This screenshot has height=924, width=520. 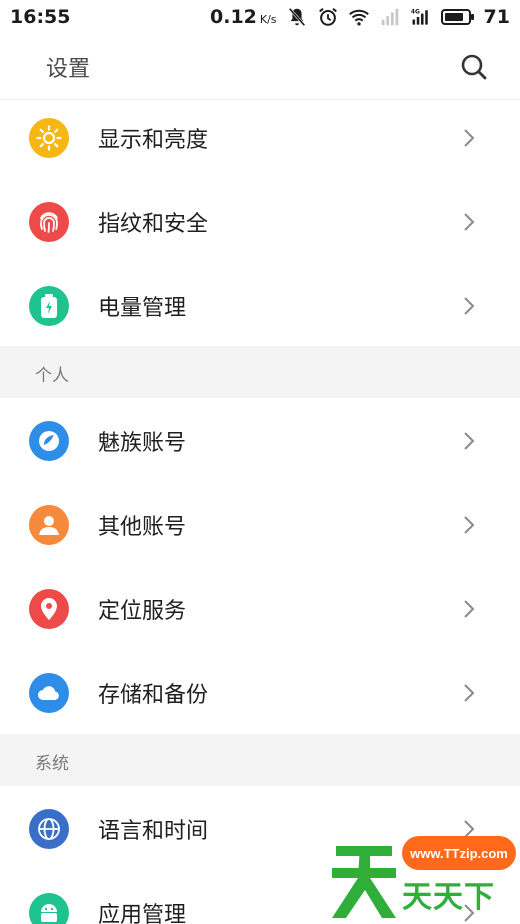 I want to click on svg-text: 4G, so click(x=414, y=13).